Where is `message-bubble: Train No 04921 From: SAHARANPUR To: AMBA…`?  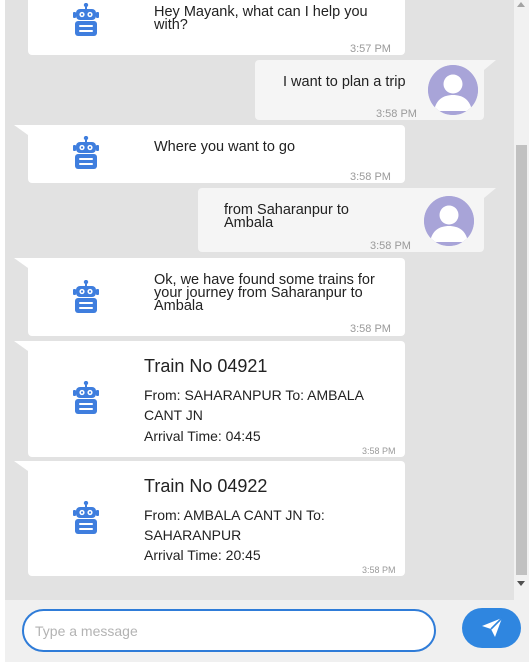
message-bubble: Train No 04921 From: SAHARANPUR To: AMBA… is located at coordinates (216, 399).